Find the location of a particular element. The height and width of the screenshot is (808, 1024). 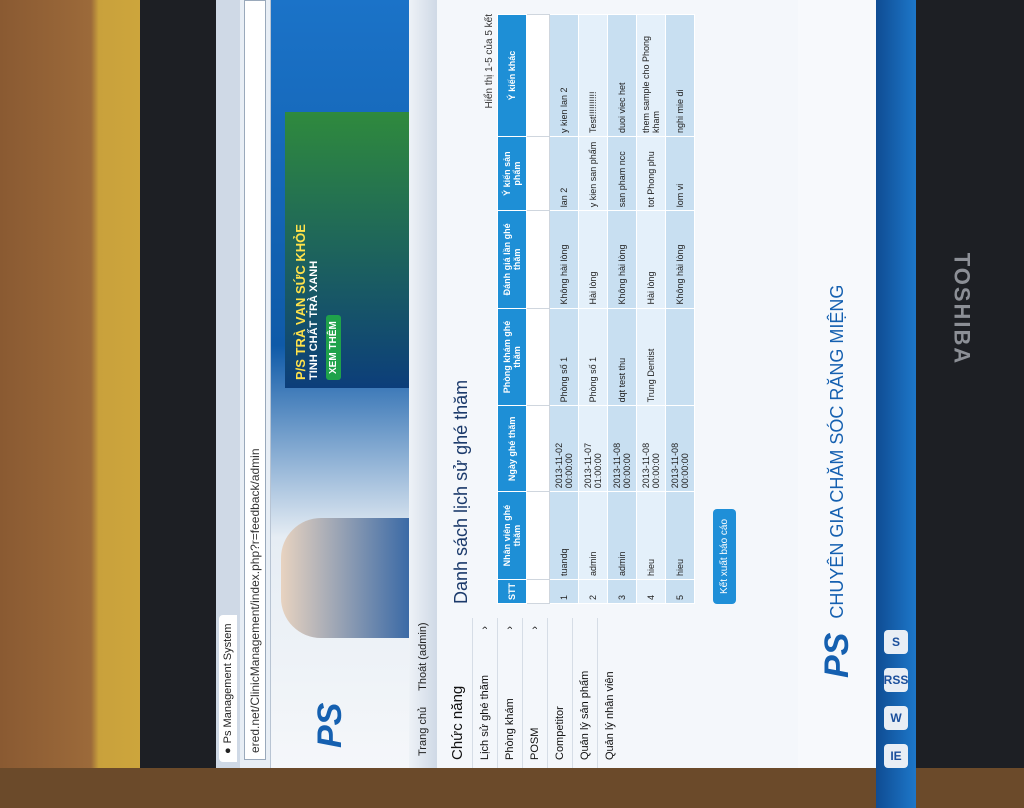

sidebar-item-visit-history: Lịch sử ghé thăm › is located at coordinates (484, 693).